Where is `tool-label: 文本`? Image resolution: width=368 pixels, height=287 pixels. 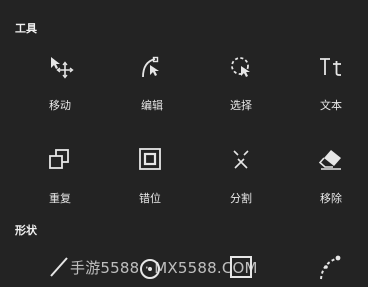
tool-label: 文本 is located at coordinates (331, 105).